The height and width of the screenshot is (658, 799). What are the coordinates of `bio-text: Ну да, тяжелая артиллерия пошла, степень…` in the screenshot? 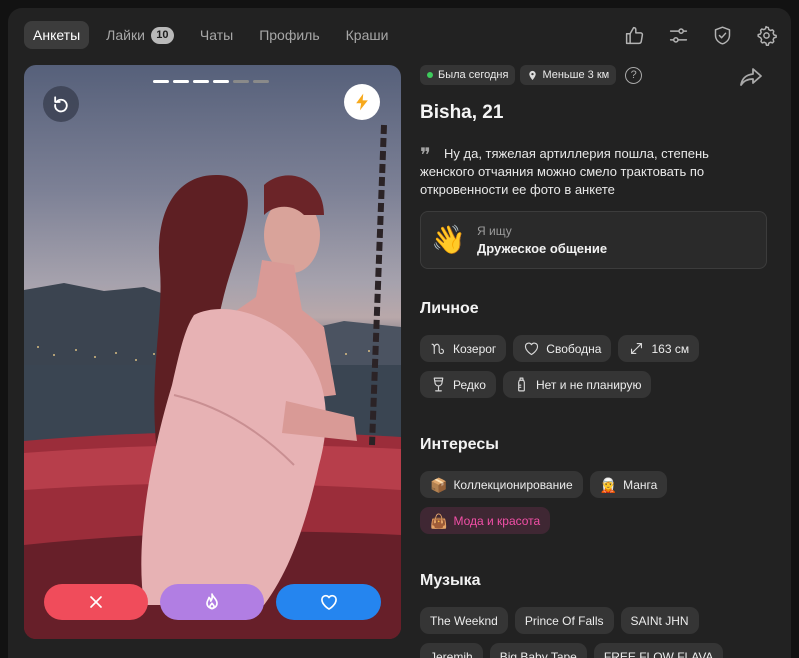 It's located at (564, 171).